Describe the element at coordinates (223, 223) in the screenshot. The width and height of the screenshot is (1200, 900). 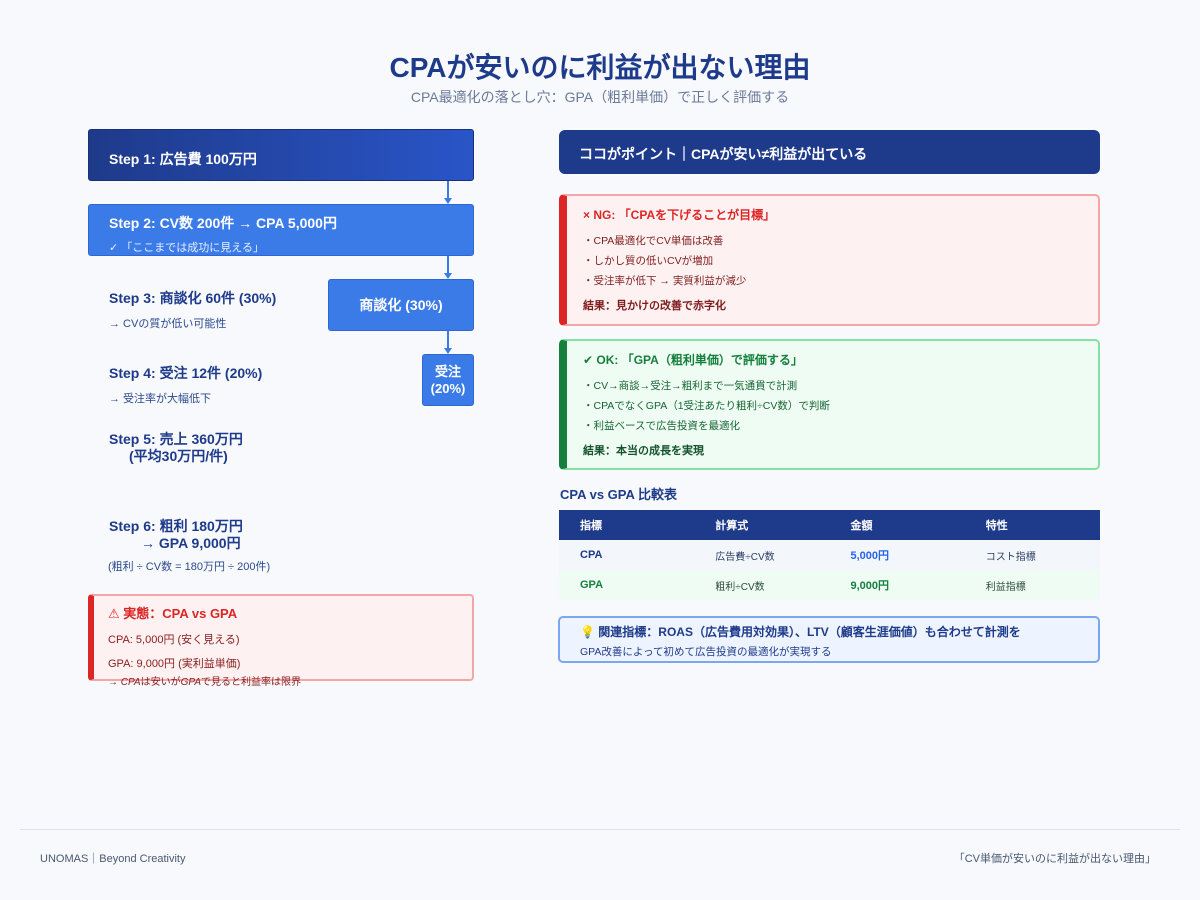
I see `step2-title: Step 2: CV数 200件 → CPA 5,000円` at that location.